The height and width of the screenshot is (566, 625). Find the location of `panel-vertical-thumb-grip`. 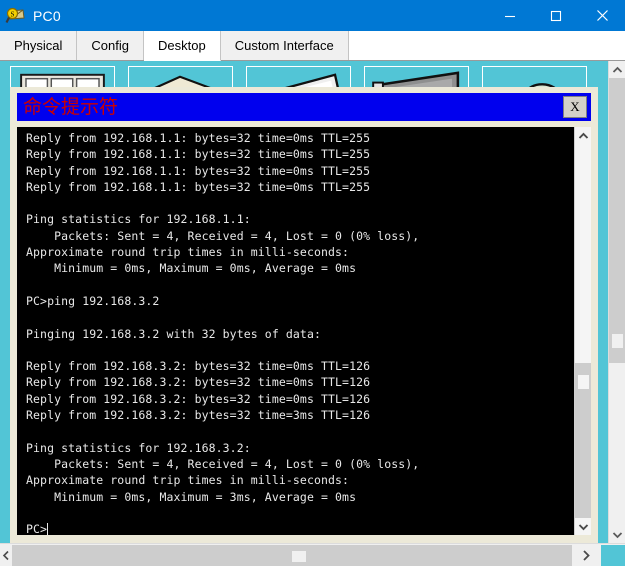

panel-vertical-thumb-grip is located at coordinates (617, 341).